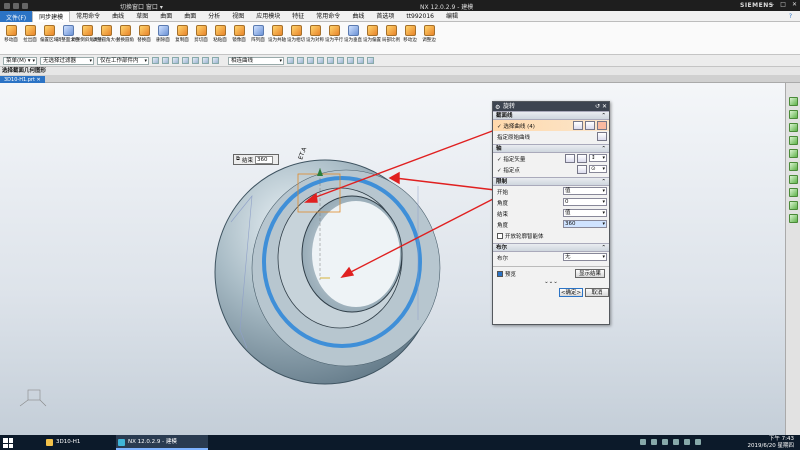 The width and height of the screenshot is (800, 450). I want to click on ribbon-button: 粘贴面, so click(220, 38).